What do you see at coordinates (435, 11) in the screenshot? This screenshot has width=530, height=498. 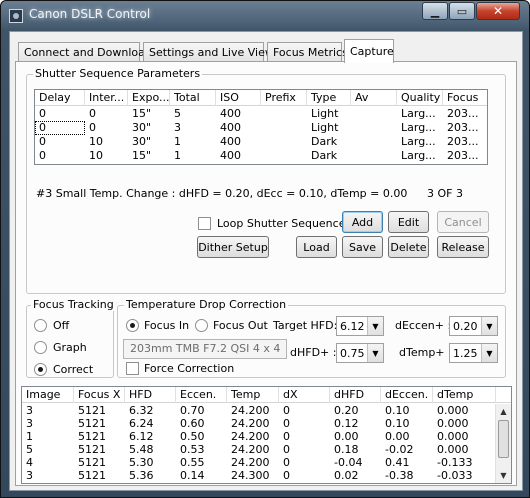 I see `minimize-button: ▁` at bounding box center [435, 11].